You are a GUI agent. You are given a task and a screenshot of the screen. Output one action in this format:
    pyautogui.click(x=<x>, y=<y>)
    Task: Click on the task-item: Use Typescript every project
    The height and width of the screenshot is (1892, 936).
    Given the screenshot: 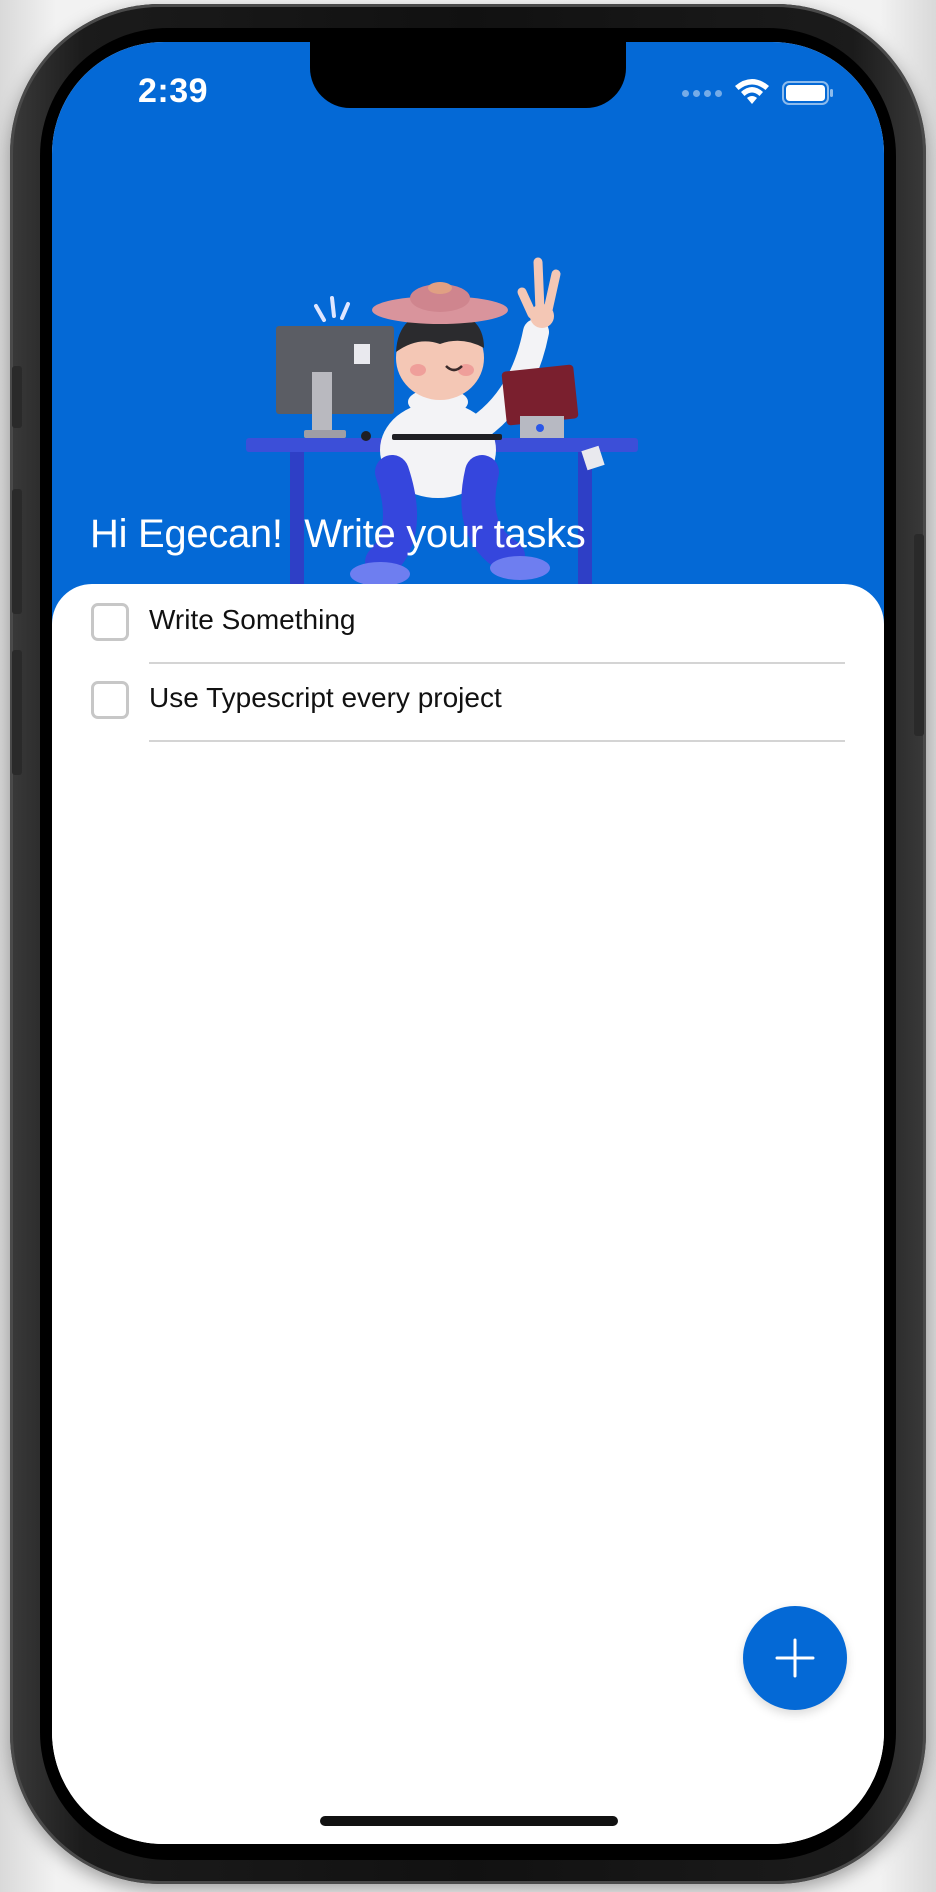 What is the action you would take?
    pyautogui.click(x=468, y=702)
    